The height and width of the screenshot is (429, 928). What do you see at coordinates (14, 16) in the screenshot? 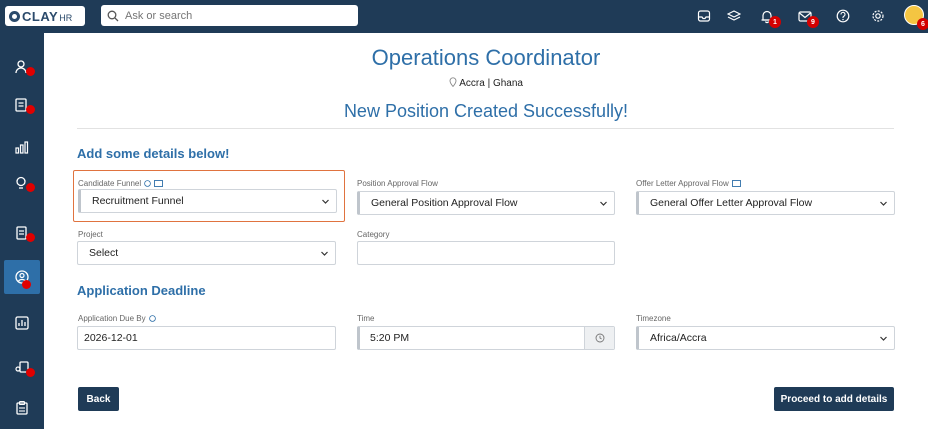
I see `logo-mark-icon` at bounding box center [14, 16].